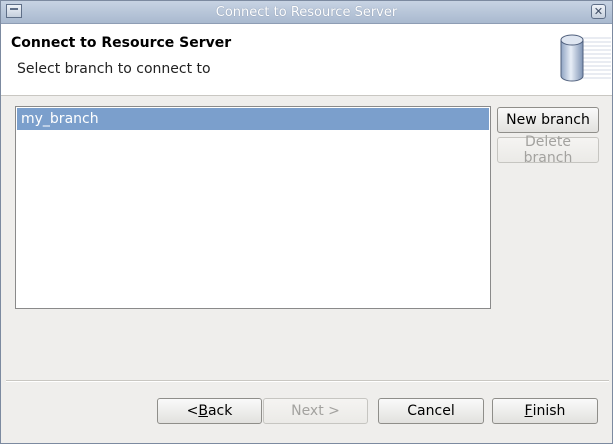  I want to click on new-branch-button: New branch, so click(548, 120).